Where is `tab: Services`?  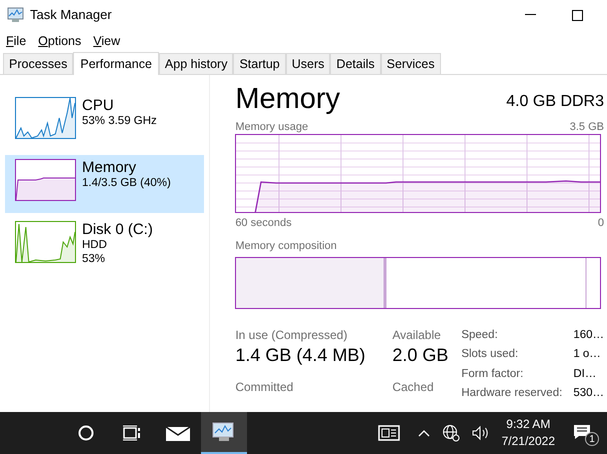
tab: Services is located at coordinates (410, 63).